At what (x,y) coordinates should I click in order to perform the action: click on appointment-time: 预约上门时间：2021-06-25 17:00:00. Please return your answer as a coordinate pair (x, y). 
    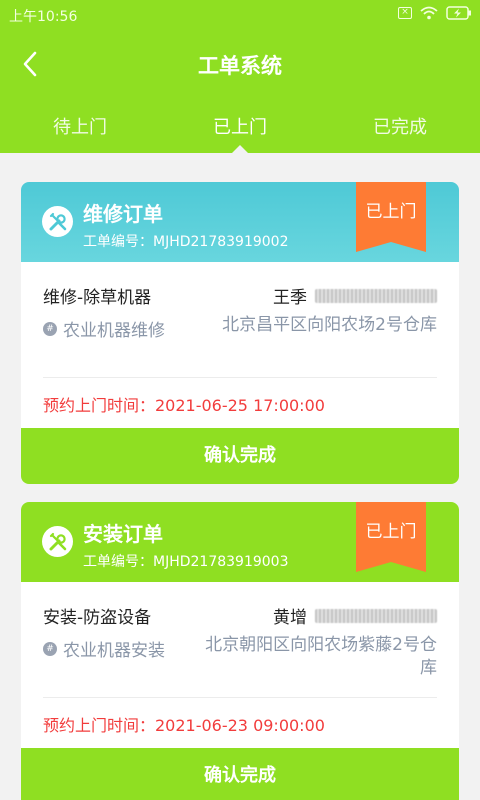
    Looking at the image, I should click on (184, 405).